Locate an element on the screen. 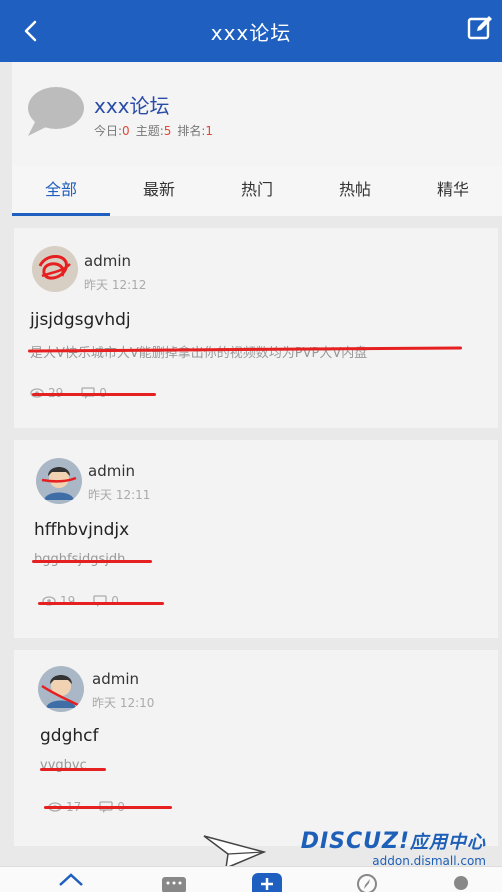 Image resolution: width=502 pixels, height=892 pixels. today-count: 0 is located at coordinates (126, 131).